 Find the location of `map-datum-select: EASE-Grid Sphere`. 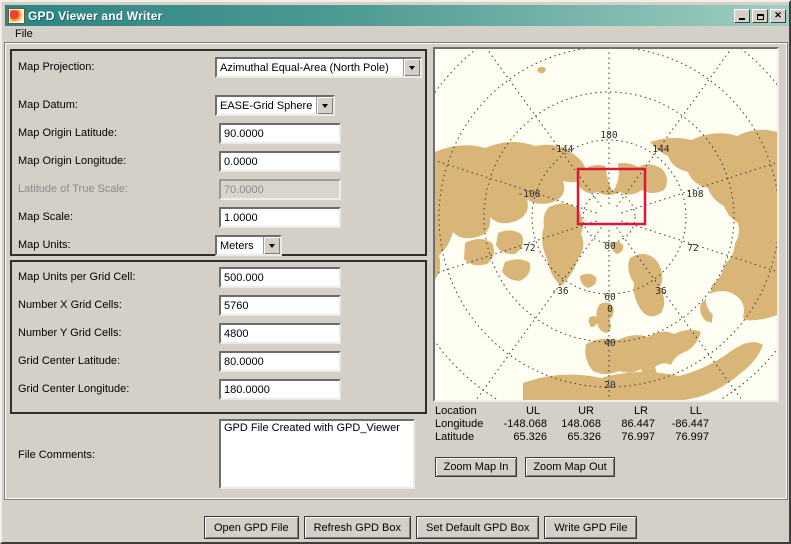

map-datum-select: EASE-Grid Sphere is located at coordinates (275, 105).